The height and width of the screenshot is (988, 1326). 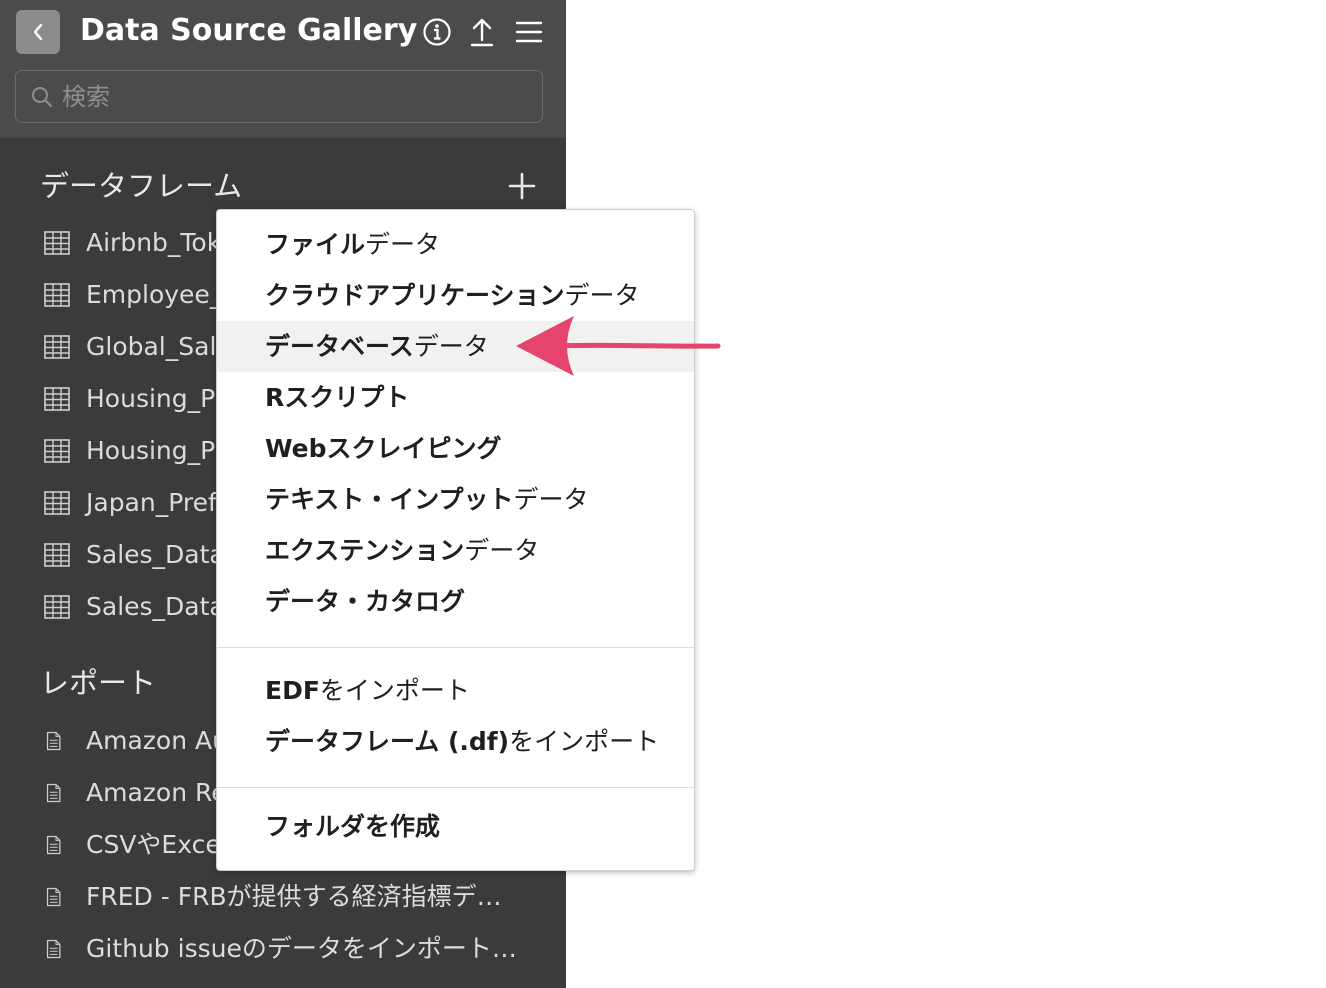 I want to click on info-icon, so click(x=437, y=32).